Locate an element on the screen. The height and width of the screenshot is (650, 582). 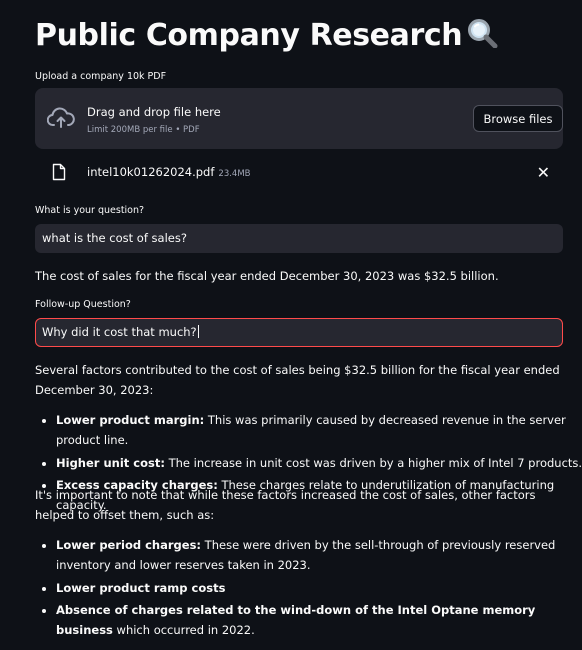
dropzone-limit: Limit 200MB per file • PDF is located at coordinates (143, 130).